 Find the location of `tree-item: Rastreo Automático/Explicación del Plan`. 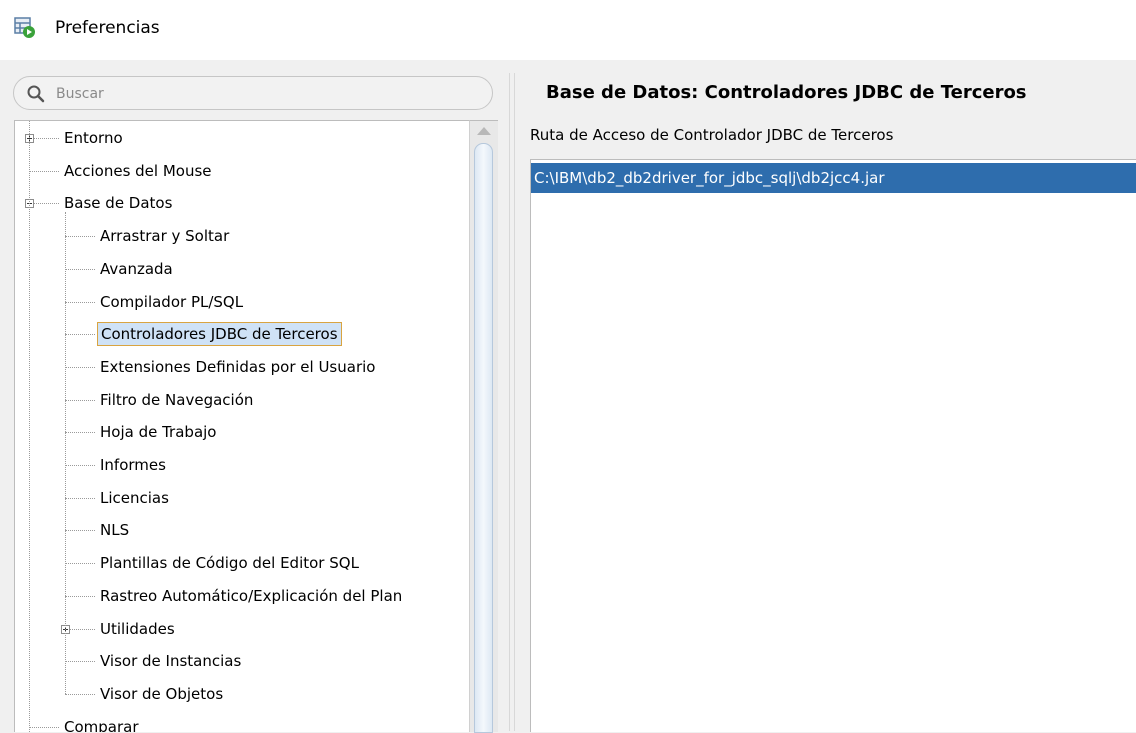

tree-item: Rastreo Automático/Explicación del Plan is located at coordinates (251, 596).